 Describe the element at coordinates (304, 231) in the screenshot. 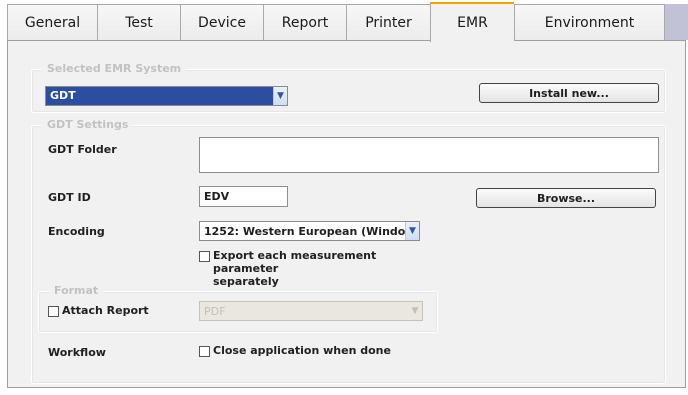

I see `encoding-value: 1252: Western European (Windows)` at that location.